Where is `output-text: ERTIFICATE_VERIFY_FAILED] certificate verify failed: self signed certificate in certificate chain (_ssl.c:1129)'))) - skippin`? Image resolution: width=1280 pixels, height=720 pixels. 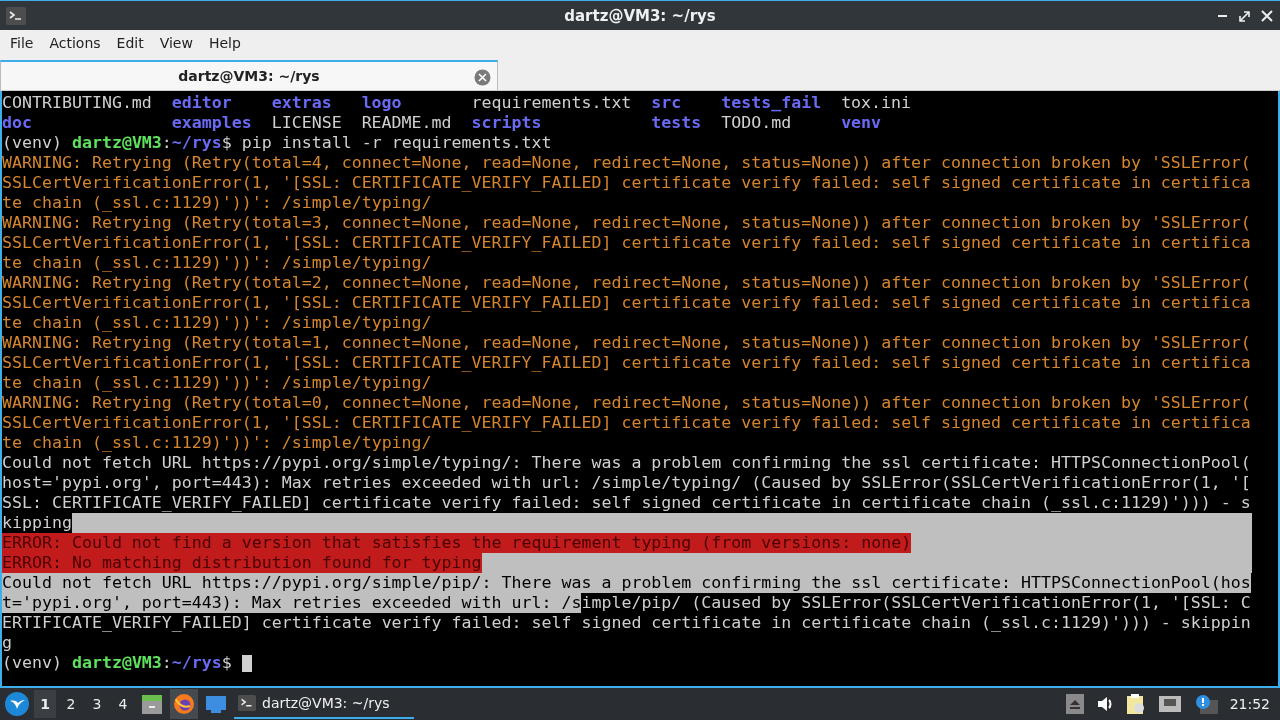
output-text: ERTIFICATE_VERIFY_FAILED] certificate verify failed: self signed certificate in certificate chain (_ssl.c:1129)'))) - skippin is located at coordinates (626, 623).